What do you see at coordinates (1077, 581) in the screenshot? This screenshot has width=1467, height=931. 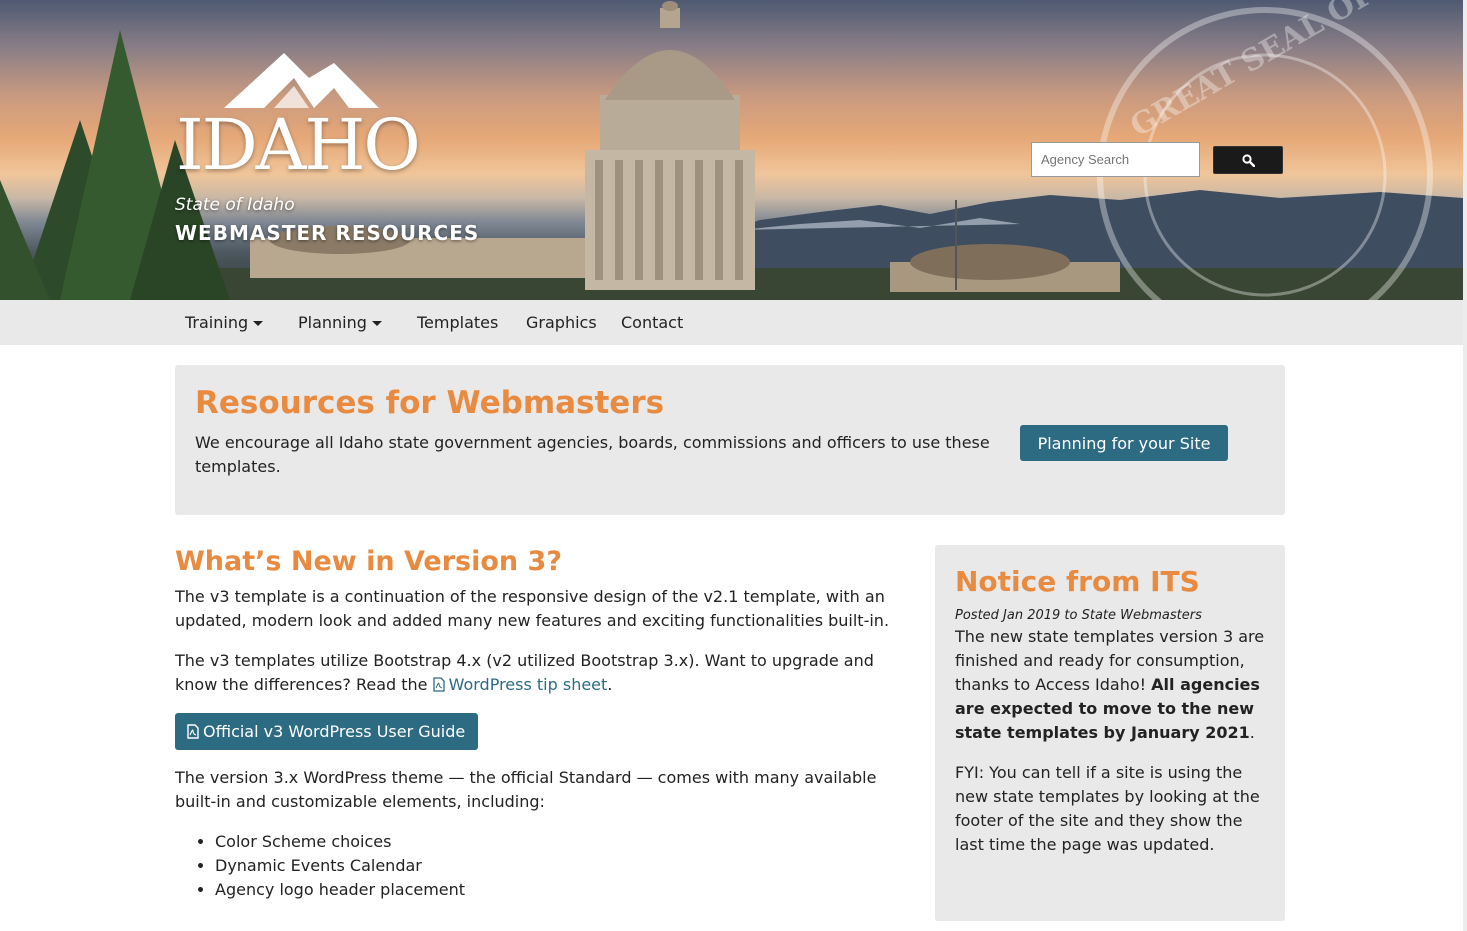 I see `notice-heading: Notice from ITS` at bounding box center [1077, 581].